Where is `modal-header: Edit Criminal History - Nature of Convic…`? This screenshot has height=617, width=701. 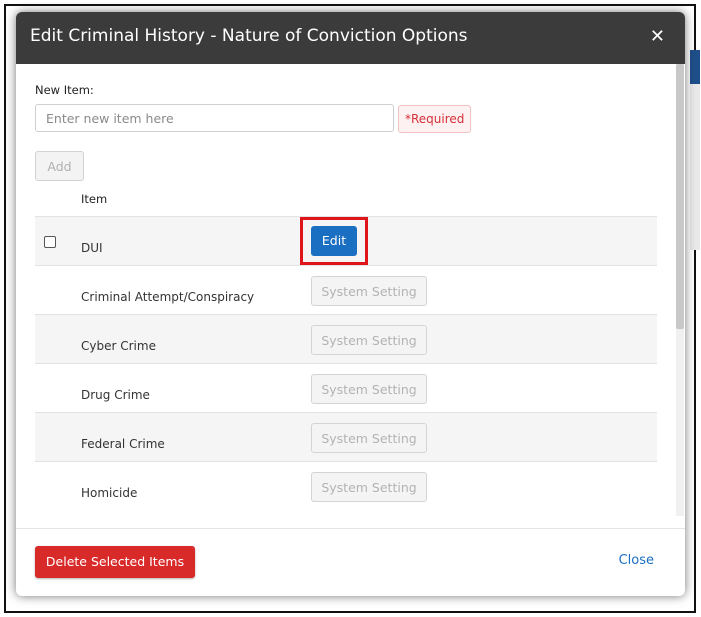
modal-header: Edit Criminal History - Nature of Convic… is located at coordinates (350, 38).